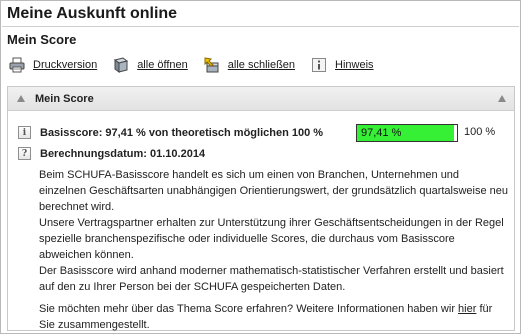 The height and width of the screenshot is (334, 521). I want to click on score-progress-bar: 97,41 %, so click(407, 133).